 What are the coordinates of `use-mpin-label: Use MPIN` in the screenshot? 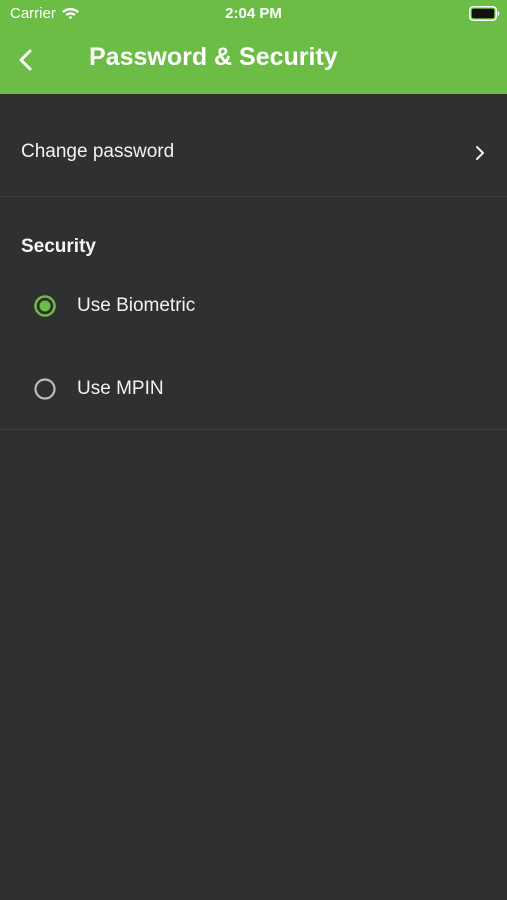 It's located at (120, 388).